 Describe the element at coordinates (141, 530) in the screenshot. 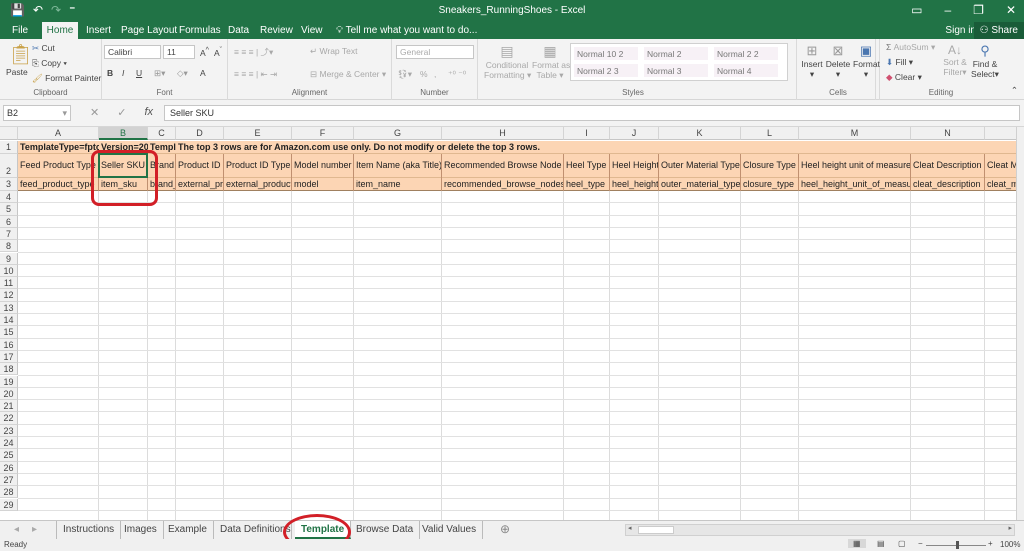

I see `sheet-tab-images: Images` at that location.